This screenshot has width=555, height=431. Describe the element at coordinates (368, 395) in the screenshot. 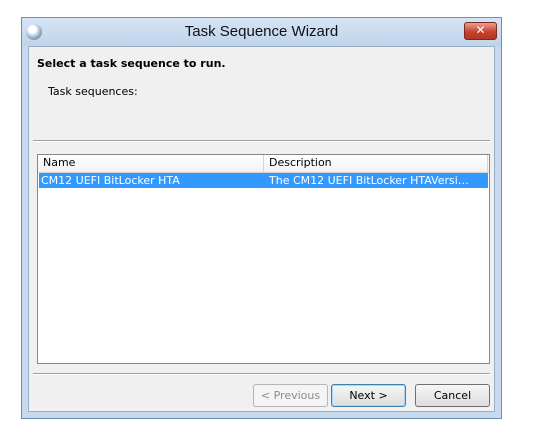

I see `next-button: Next >` at that location.